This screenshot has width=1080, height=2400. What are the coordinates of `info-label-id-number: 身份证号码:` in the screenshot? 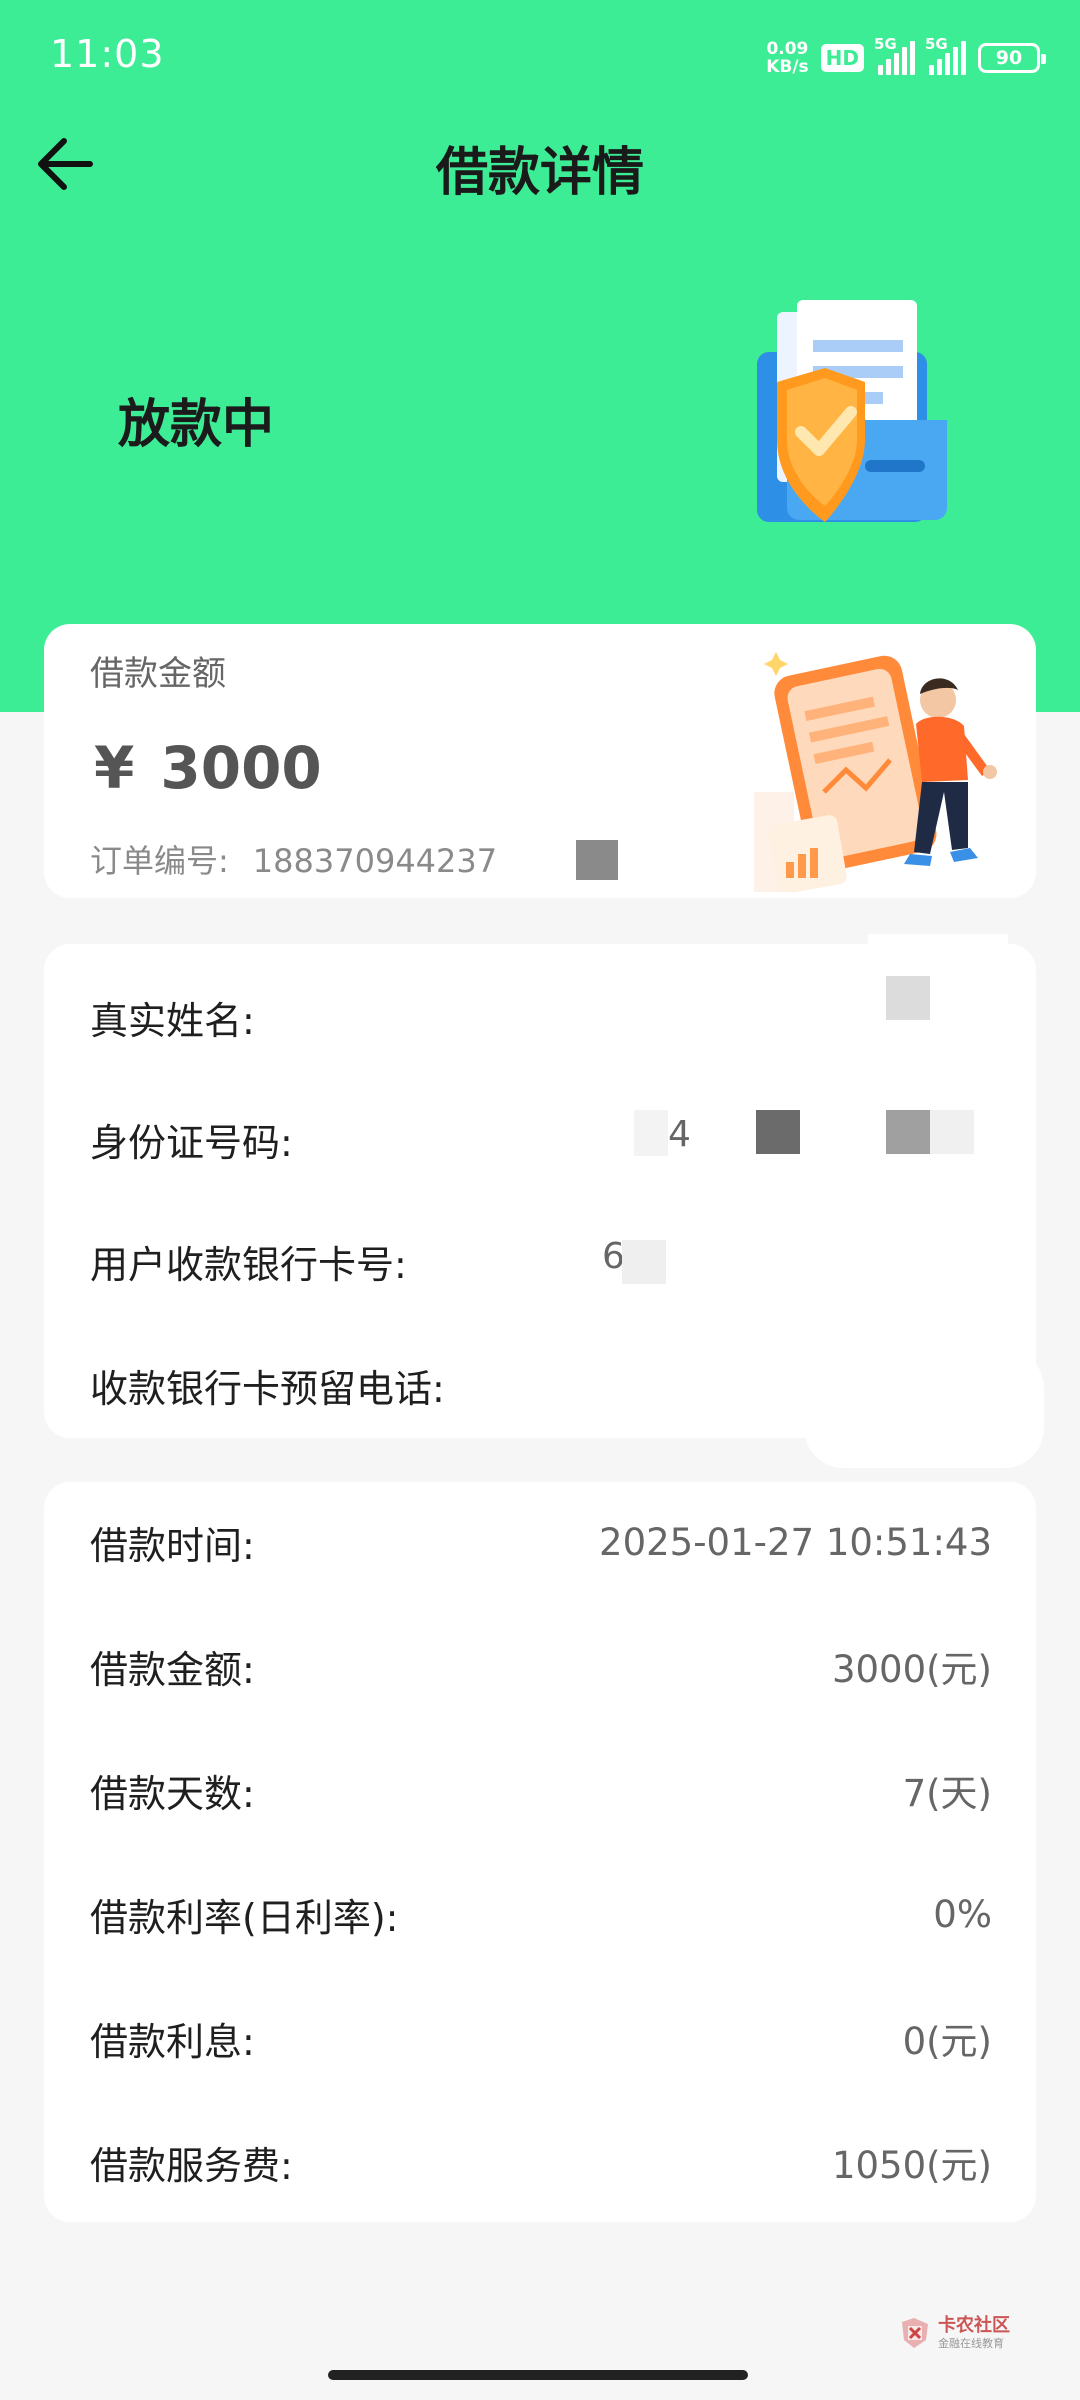 It's located at (191, 1143).